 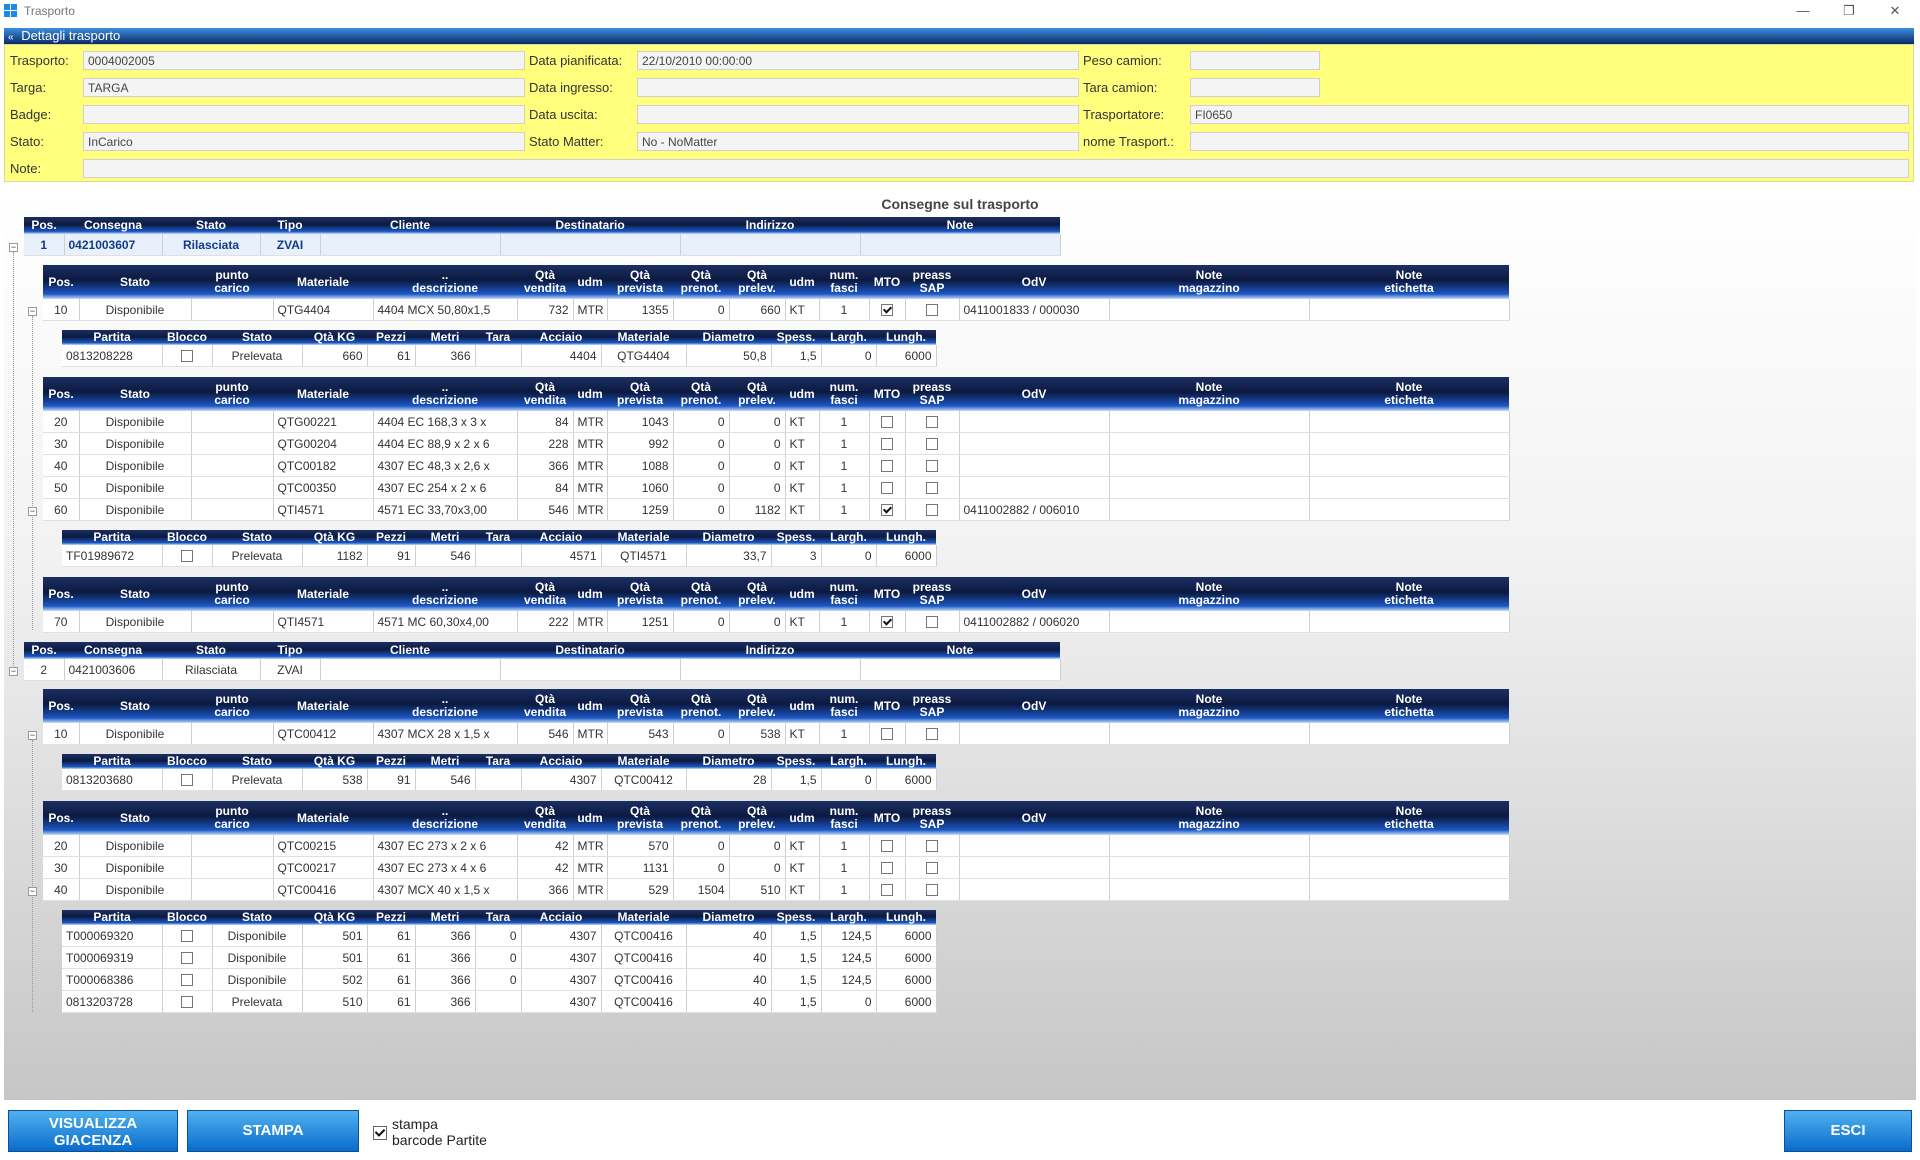 What do you see at coordinates (290, 650) in the screenshot?
I see `column-header: Tipo` at bounding box center [290, 650].